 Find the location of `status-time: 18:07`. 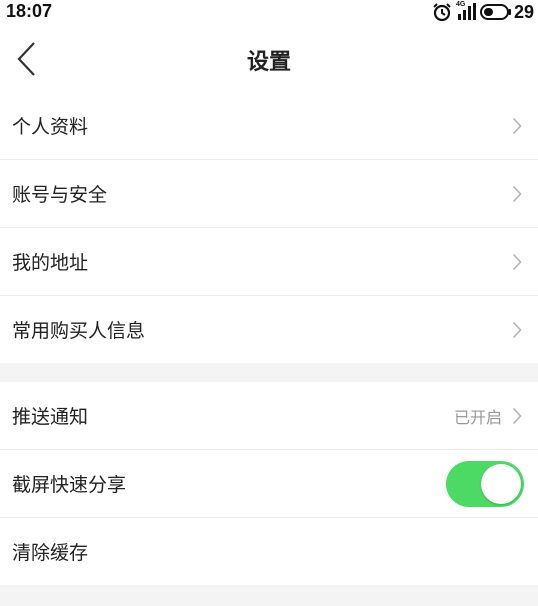

status-time: 18:07 is located at coordinates (29, 11).